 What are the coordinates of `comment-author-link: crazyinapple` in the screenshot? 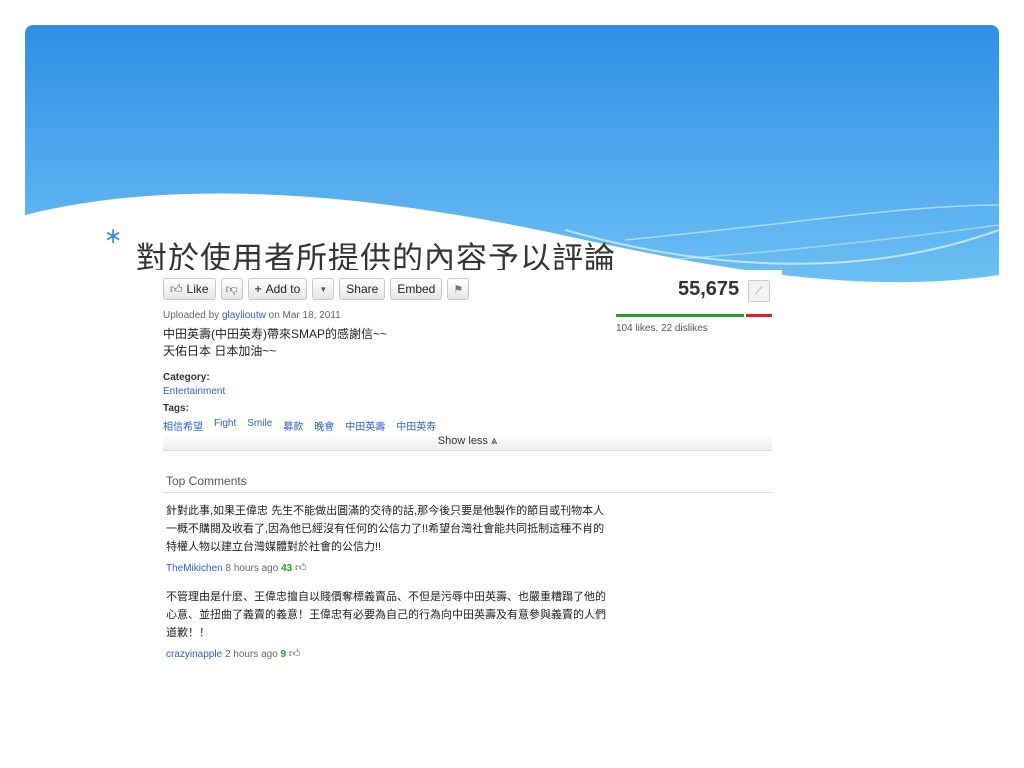 It's located at (194, 654).